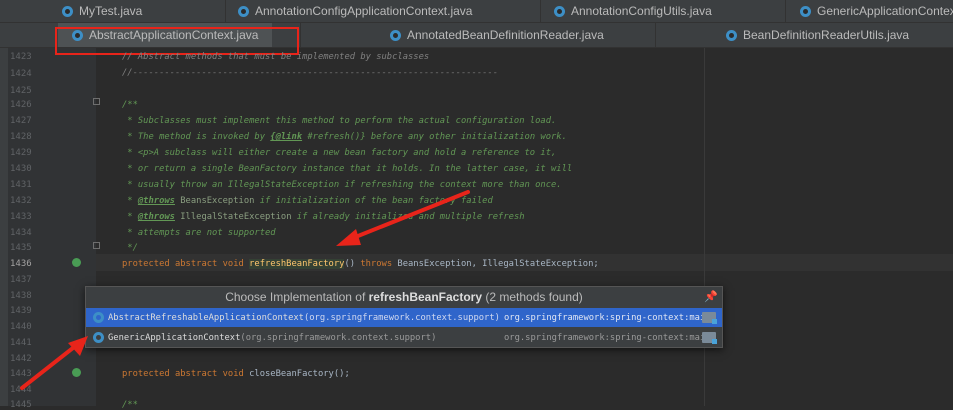 The width and height of the screenshot is (953, 410). What do you see at coordinates (54, 363) in the screenshot?
I see `arrow-to-second-implementation` at bounding box center [54, 363].